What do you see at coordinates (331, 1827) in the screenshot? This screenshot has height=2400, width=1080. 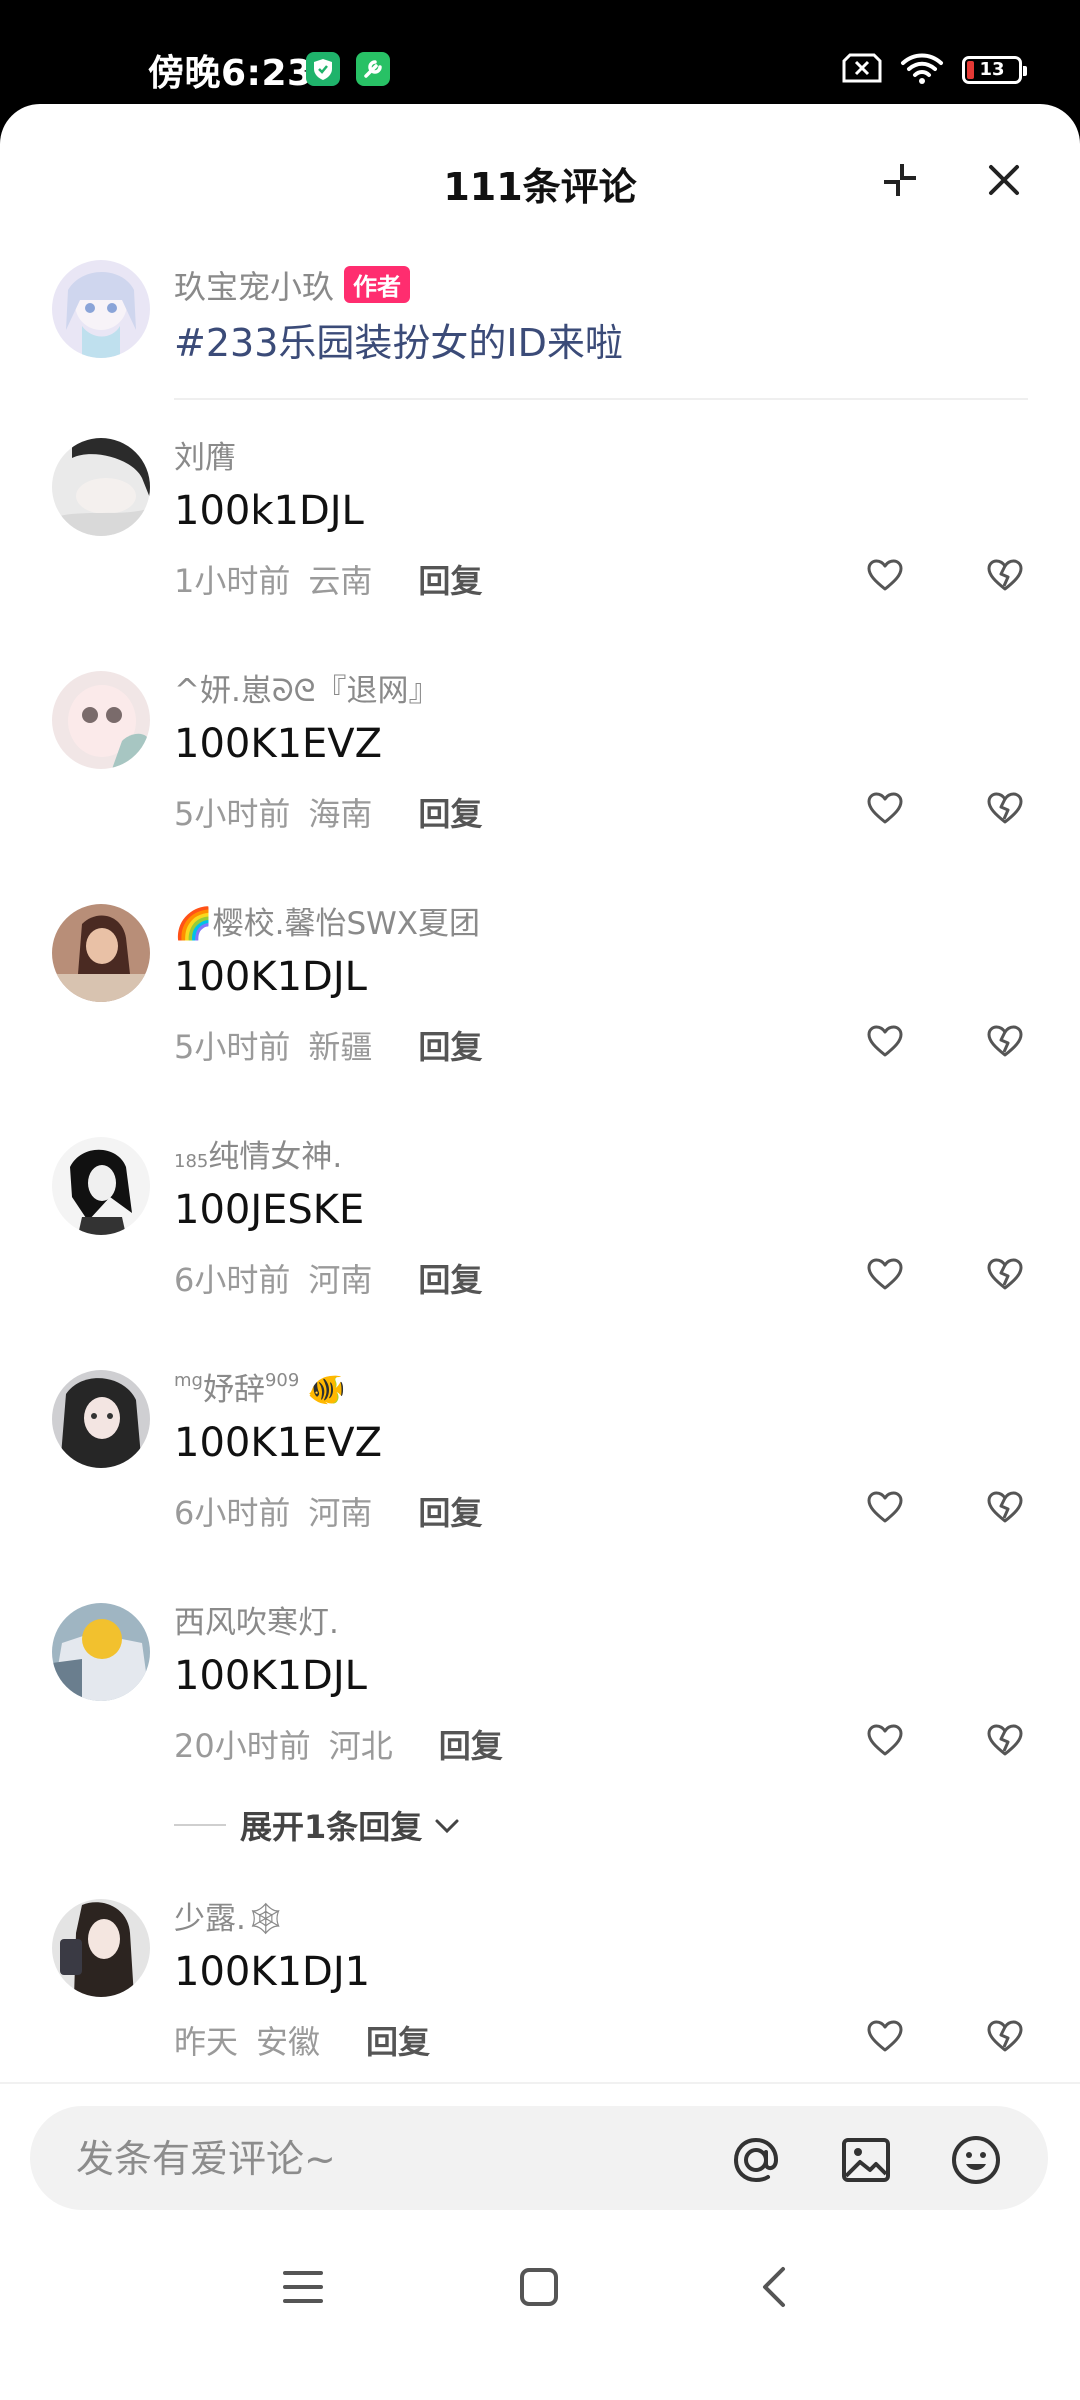 I see `expand-replies-label: 展开1条回复` at bounding box center [331, 1827].